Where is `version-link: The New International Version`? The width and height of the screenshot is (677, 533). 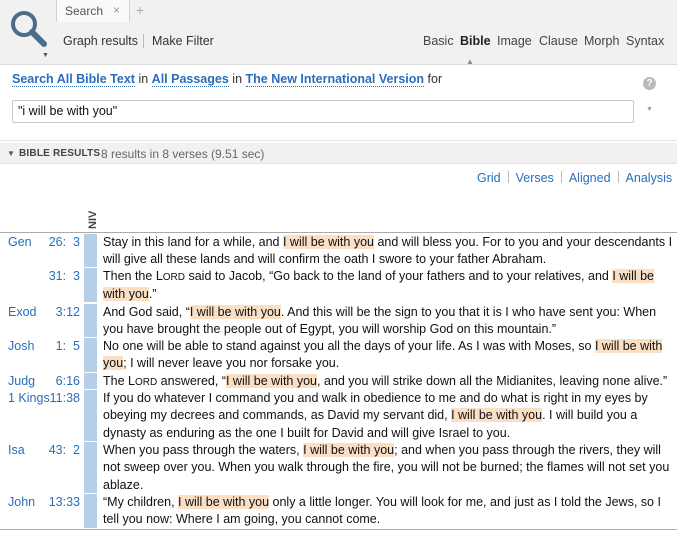 version-link: The New International Version is located at coordinates (335, 79).